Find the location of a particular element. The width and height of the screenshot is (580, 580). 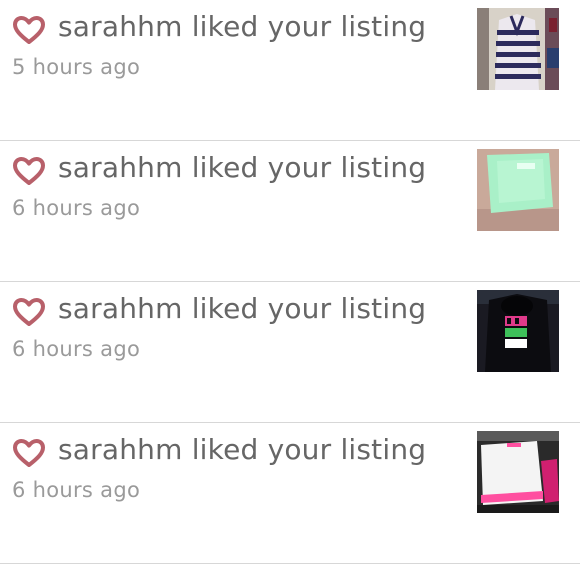

mint-top-photo is located at coordinates (518, 190).